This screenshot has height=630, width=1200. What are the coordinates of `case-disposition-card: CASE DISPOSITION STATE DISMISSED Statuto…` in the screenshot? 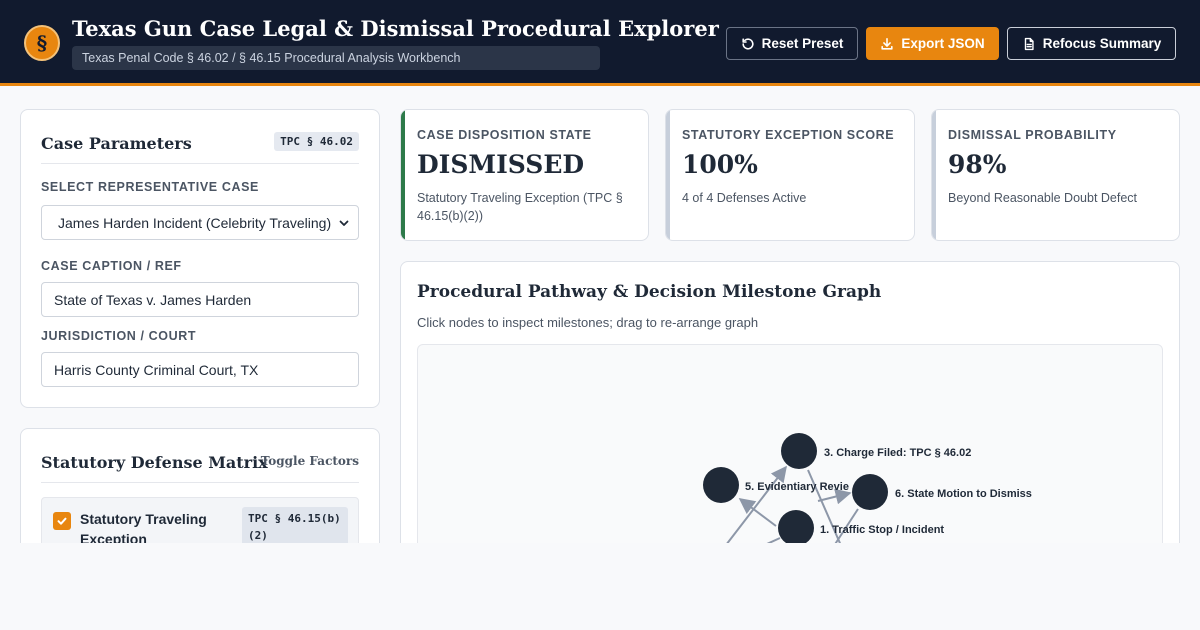 It's located at (524, 175).